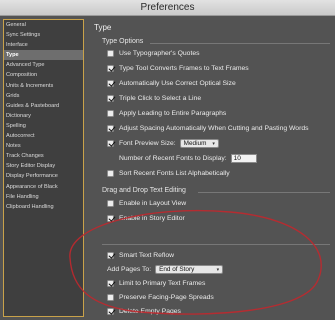  I want to click on delete-empty-option: Delete Empty Pages, so click(144, 311).